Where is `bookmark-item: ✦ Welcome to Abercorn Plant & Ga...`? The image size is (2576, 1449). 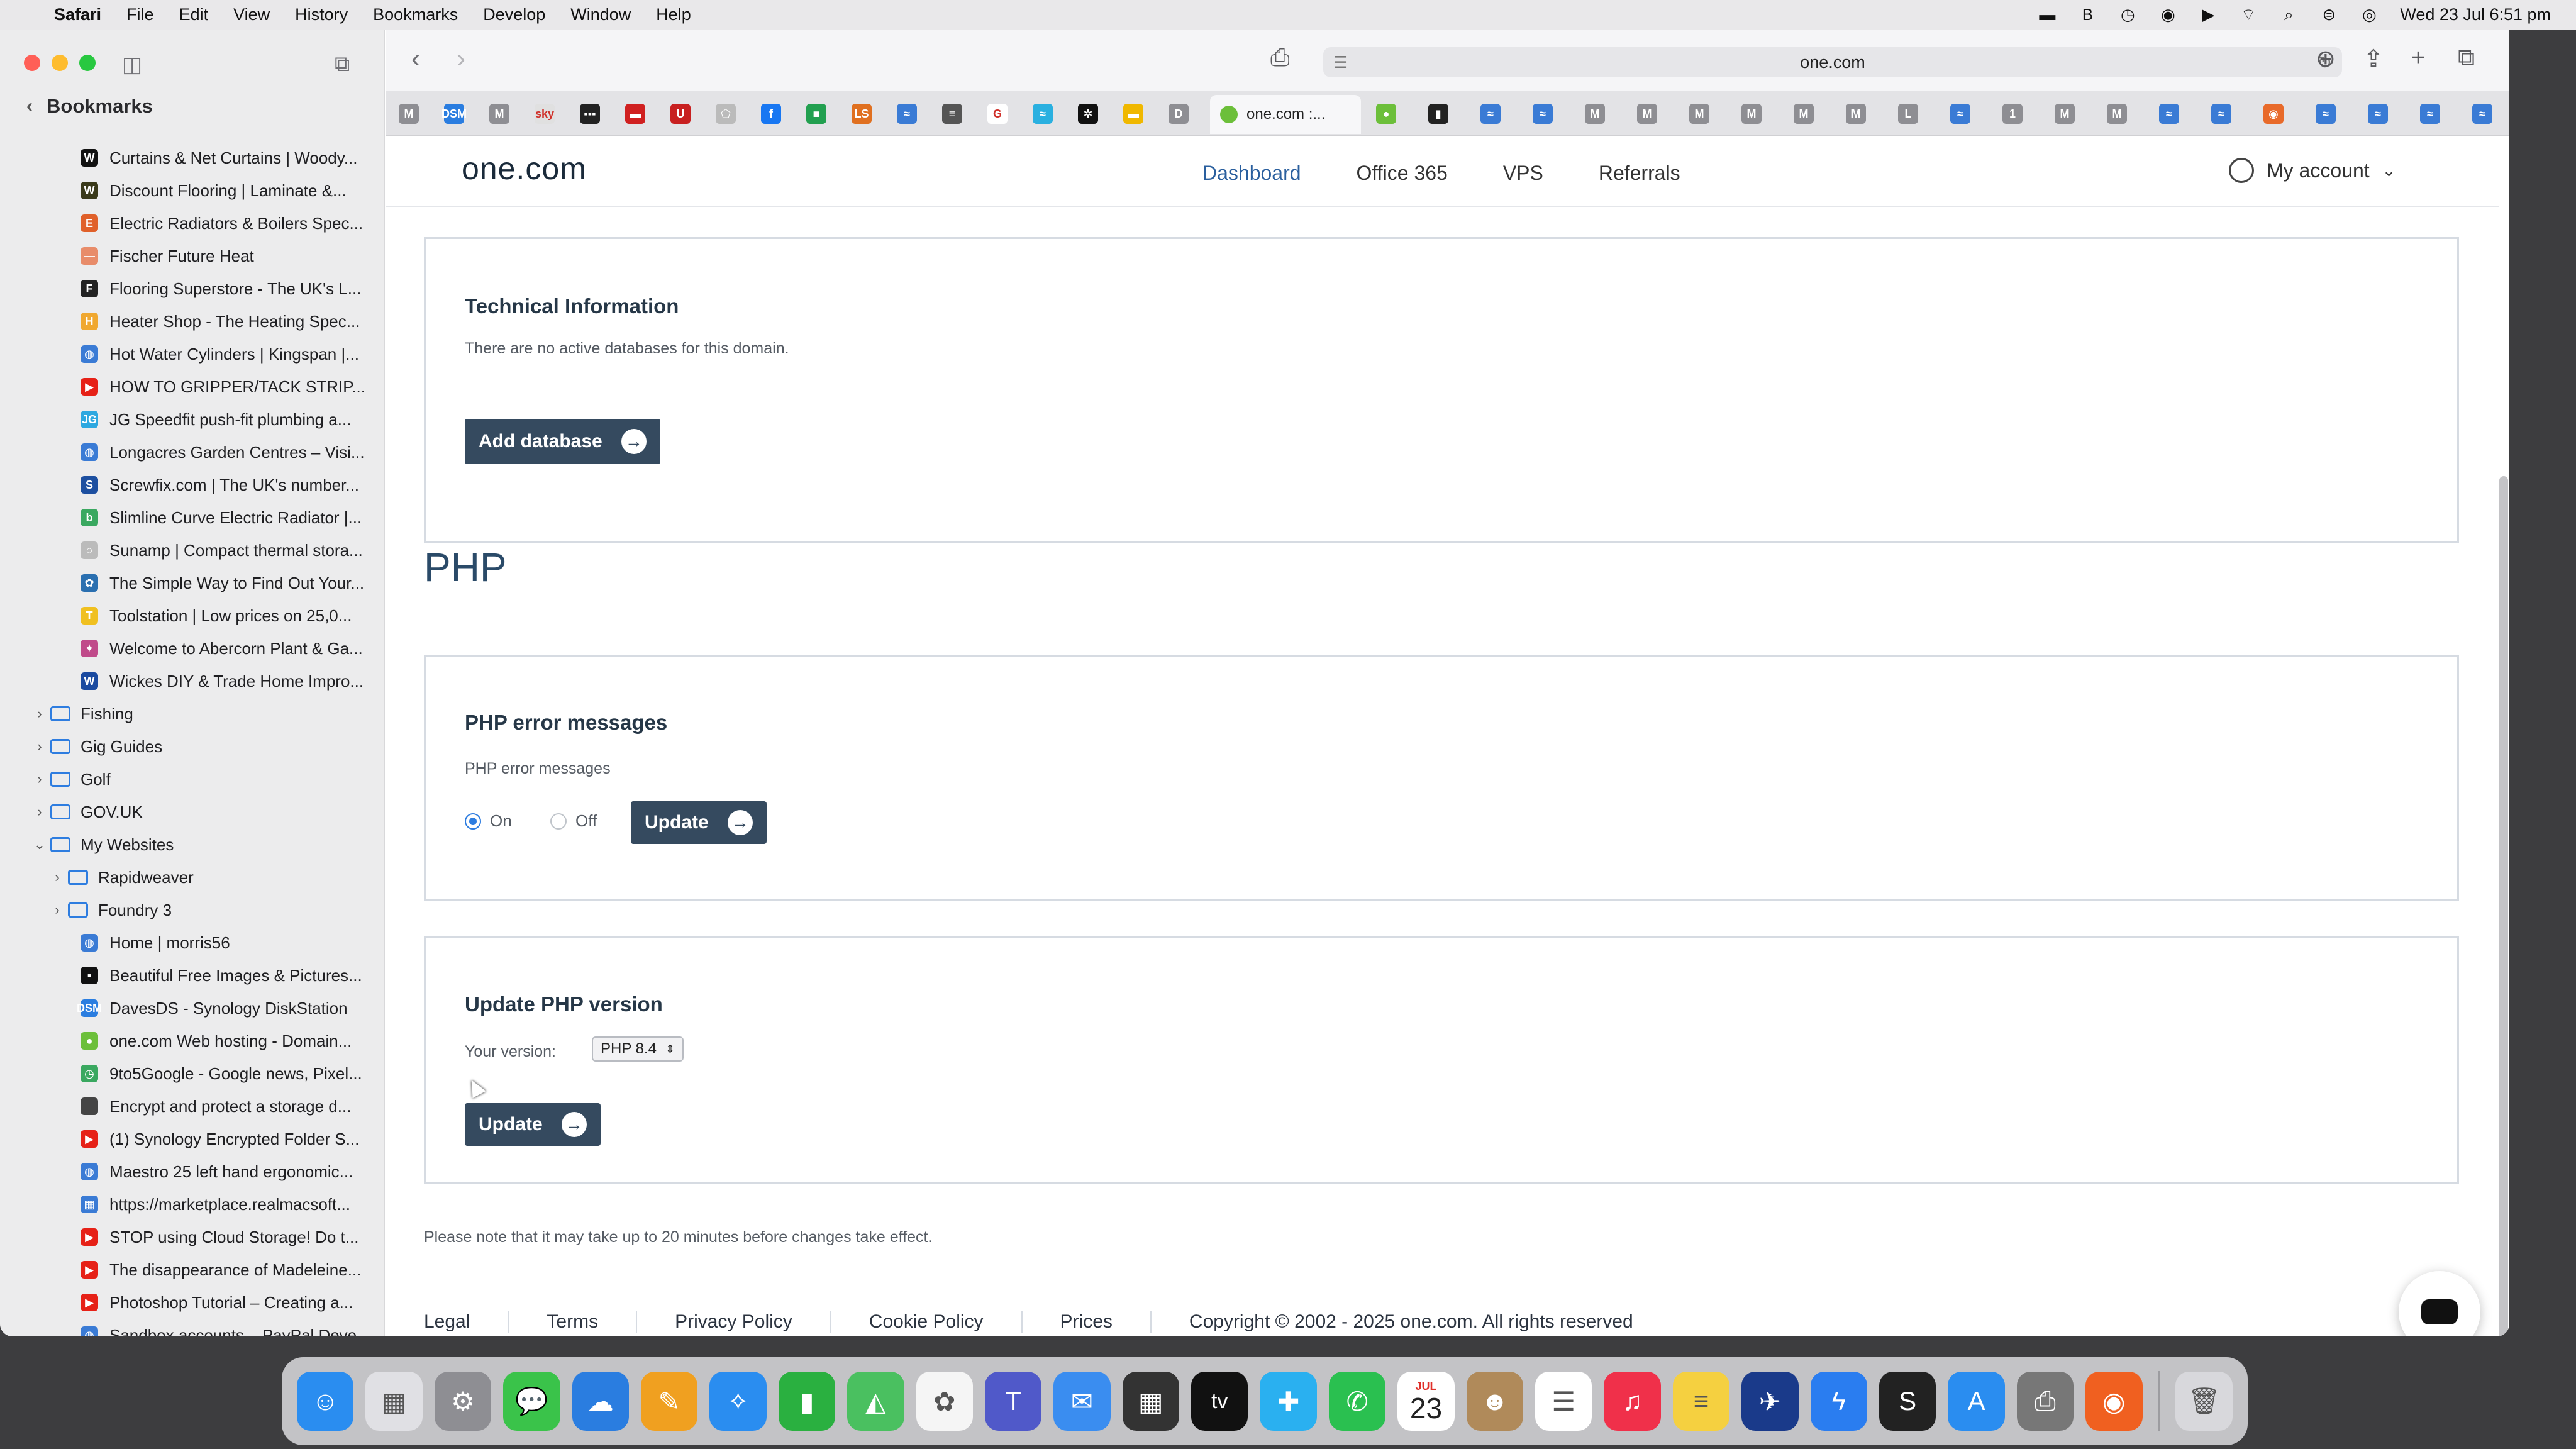 bookmark-item: ✦ Welcome to Abercorn Plant & Ga... is located at coordinates (192, 648).